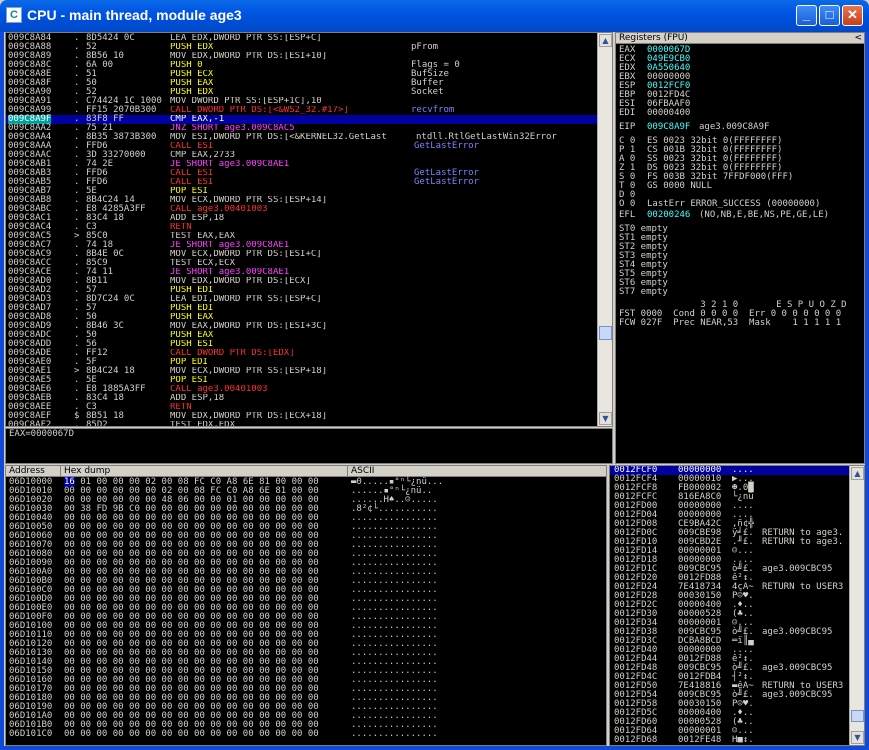 The height and width of the screenshot is (750, 869). I want to click on cpu-window-icon: C, so click(14, 15).